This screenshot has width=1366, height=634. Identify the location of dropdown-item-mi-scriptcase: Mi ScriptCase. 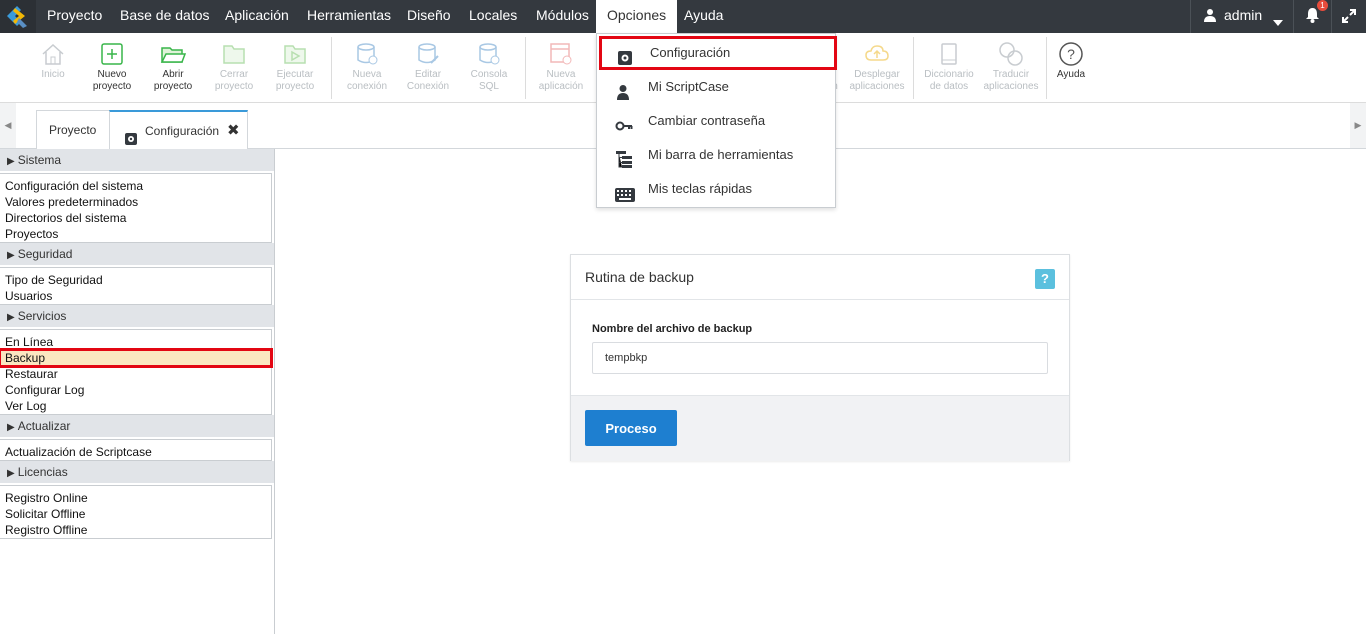
(716, 87).